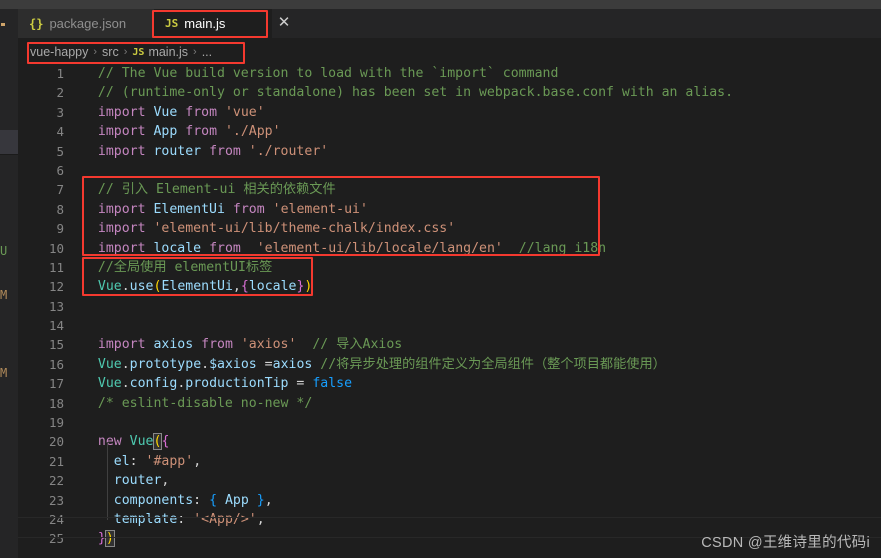 This screenshot has width=881, height=558. Describe the element at coordinates (56, 248) in the screenshot. I see `line-number: 10` at that location.